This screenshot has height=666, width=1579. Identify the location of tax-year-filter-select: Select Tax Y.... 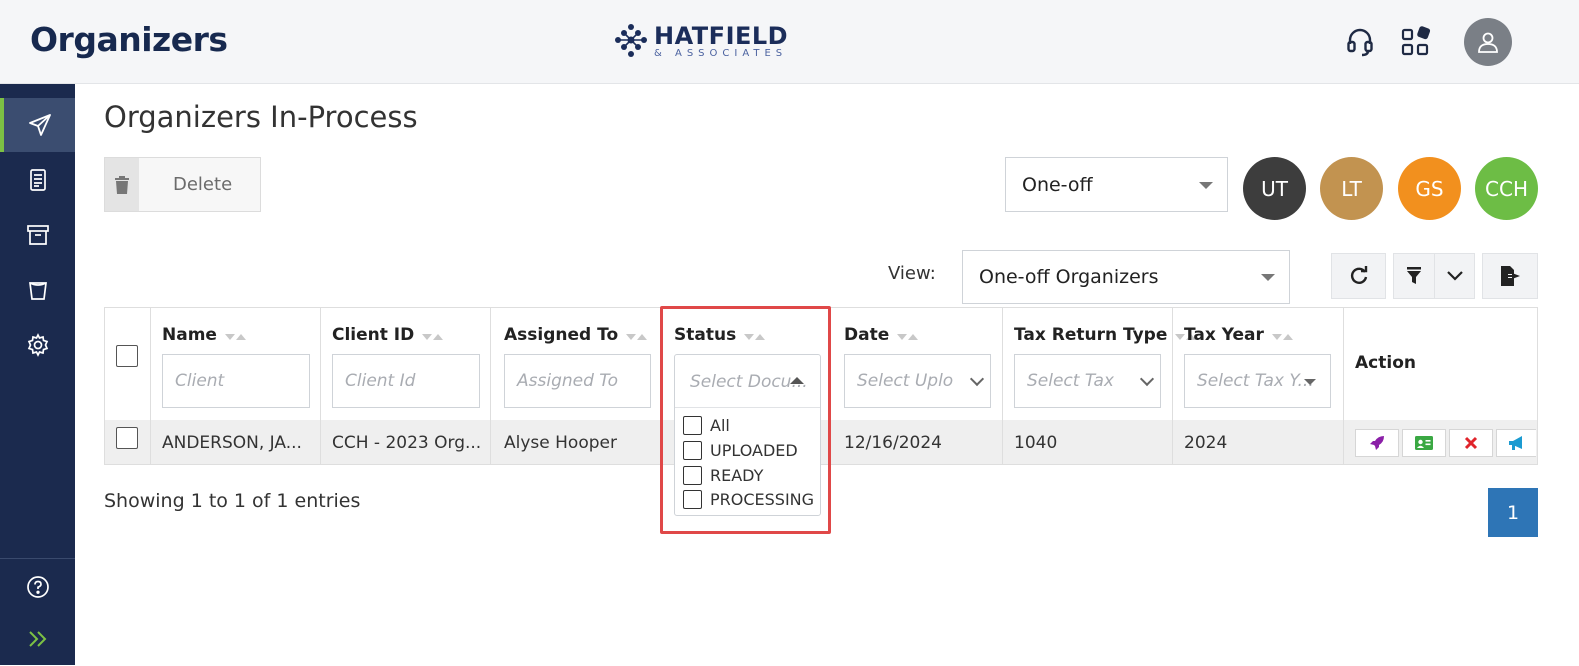
(1257, 381).